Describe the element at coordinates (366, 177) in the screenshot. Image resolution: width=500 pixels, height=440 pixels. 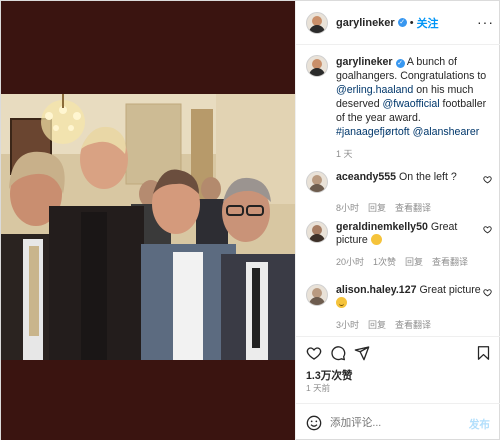
I see `comment-username: aceandy555` at that location.